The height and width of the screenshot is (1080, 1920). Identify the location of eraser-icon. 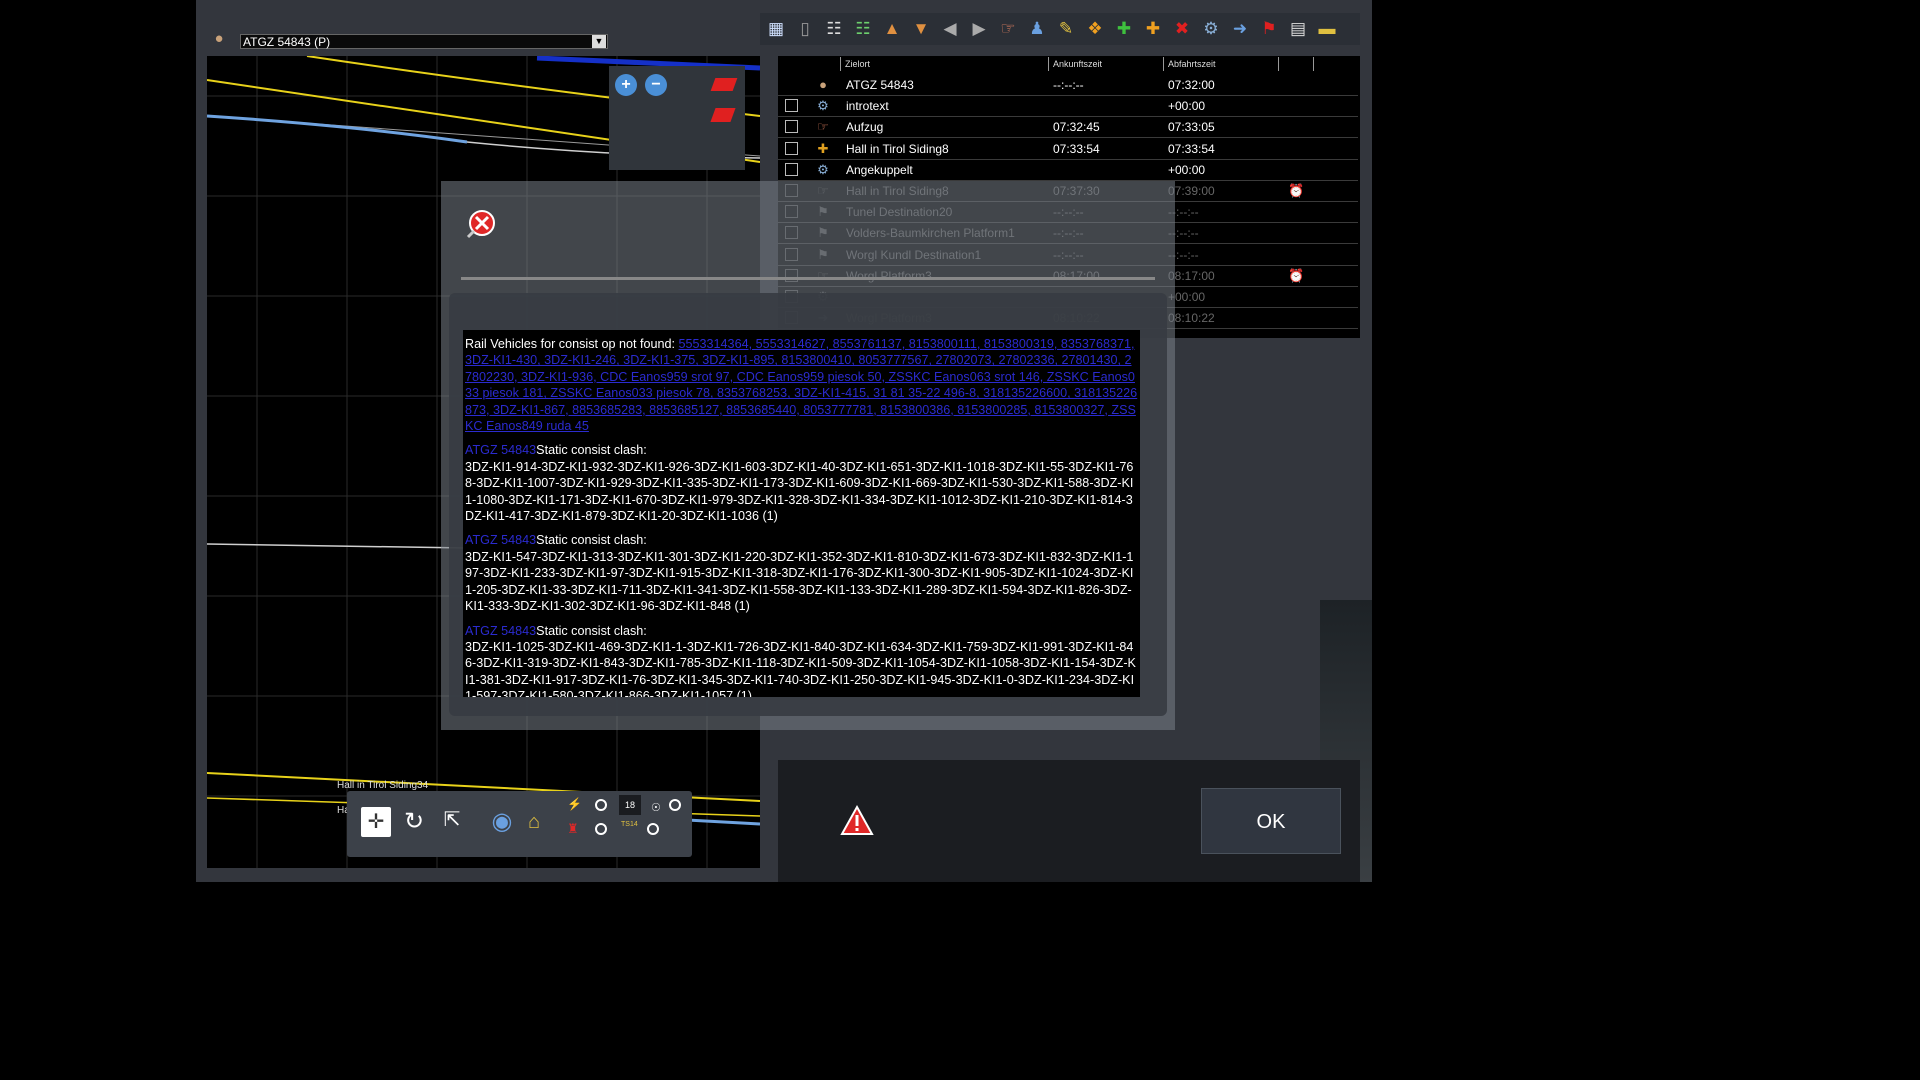
(724, 84).